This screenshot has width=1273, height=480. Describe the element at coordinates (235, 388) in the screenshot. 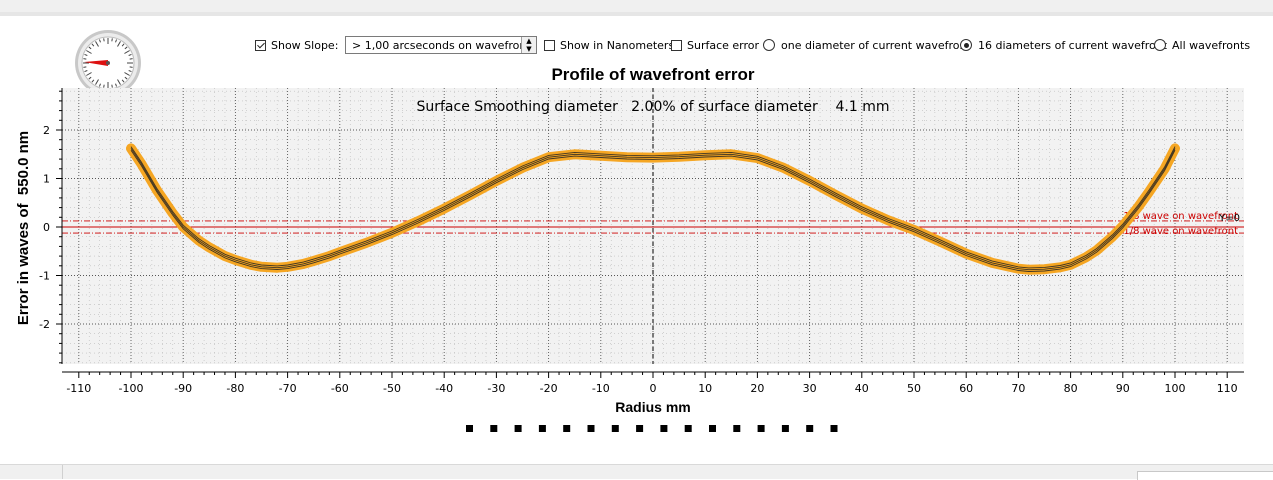

I see `x-tick-label: -80` at that location.